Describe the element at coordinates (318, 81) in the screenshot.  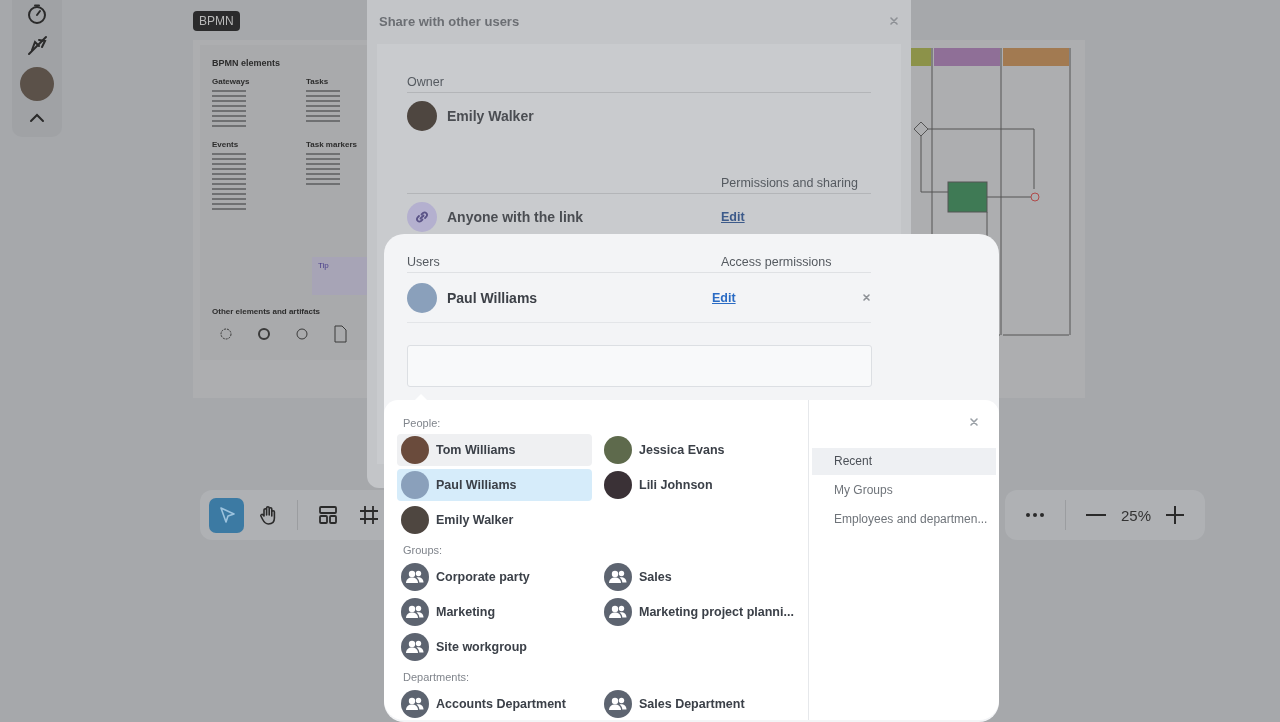
I see `section-title: Tasks` at that location.